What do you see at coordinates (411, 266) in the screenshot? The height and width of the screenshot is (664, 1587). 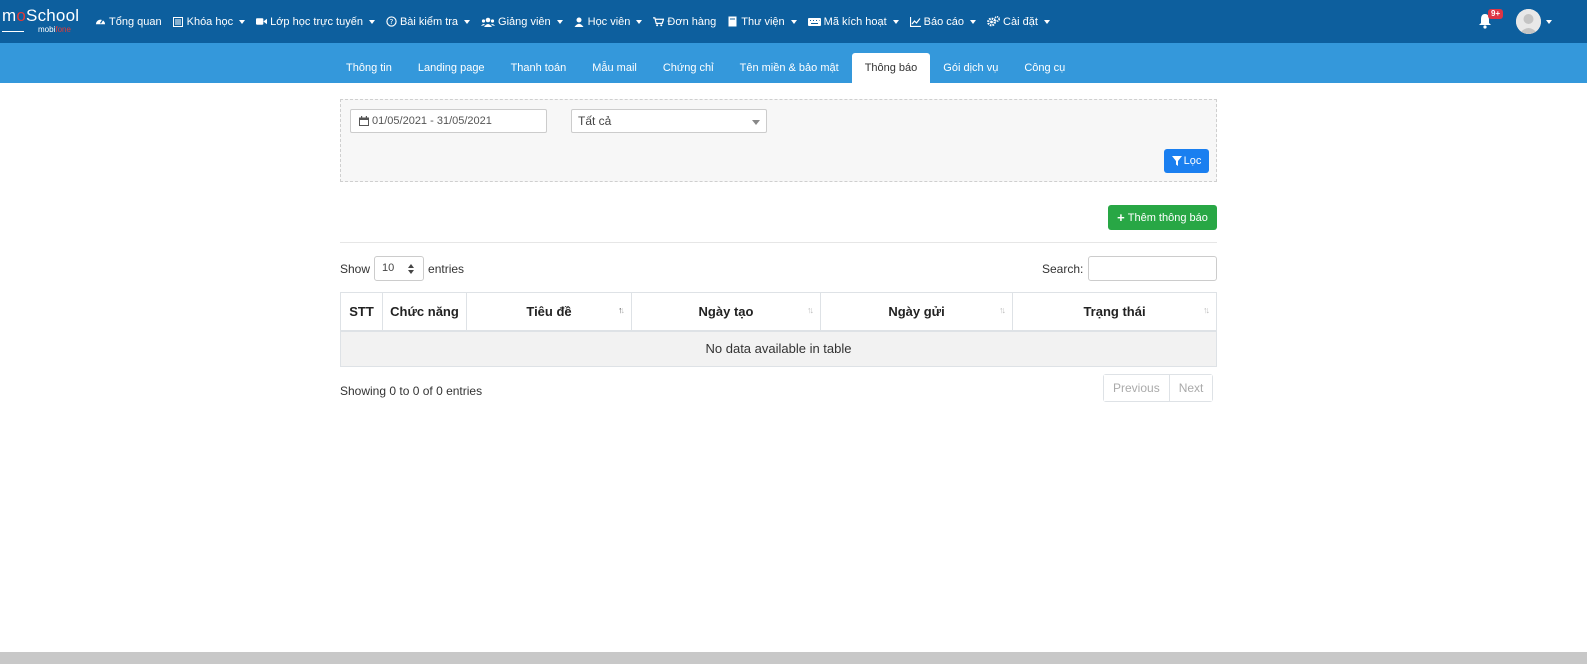 I see `chevron-up-icon` at bounding box center [411, 266].